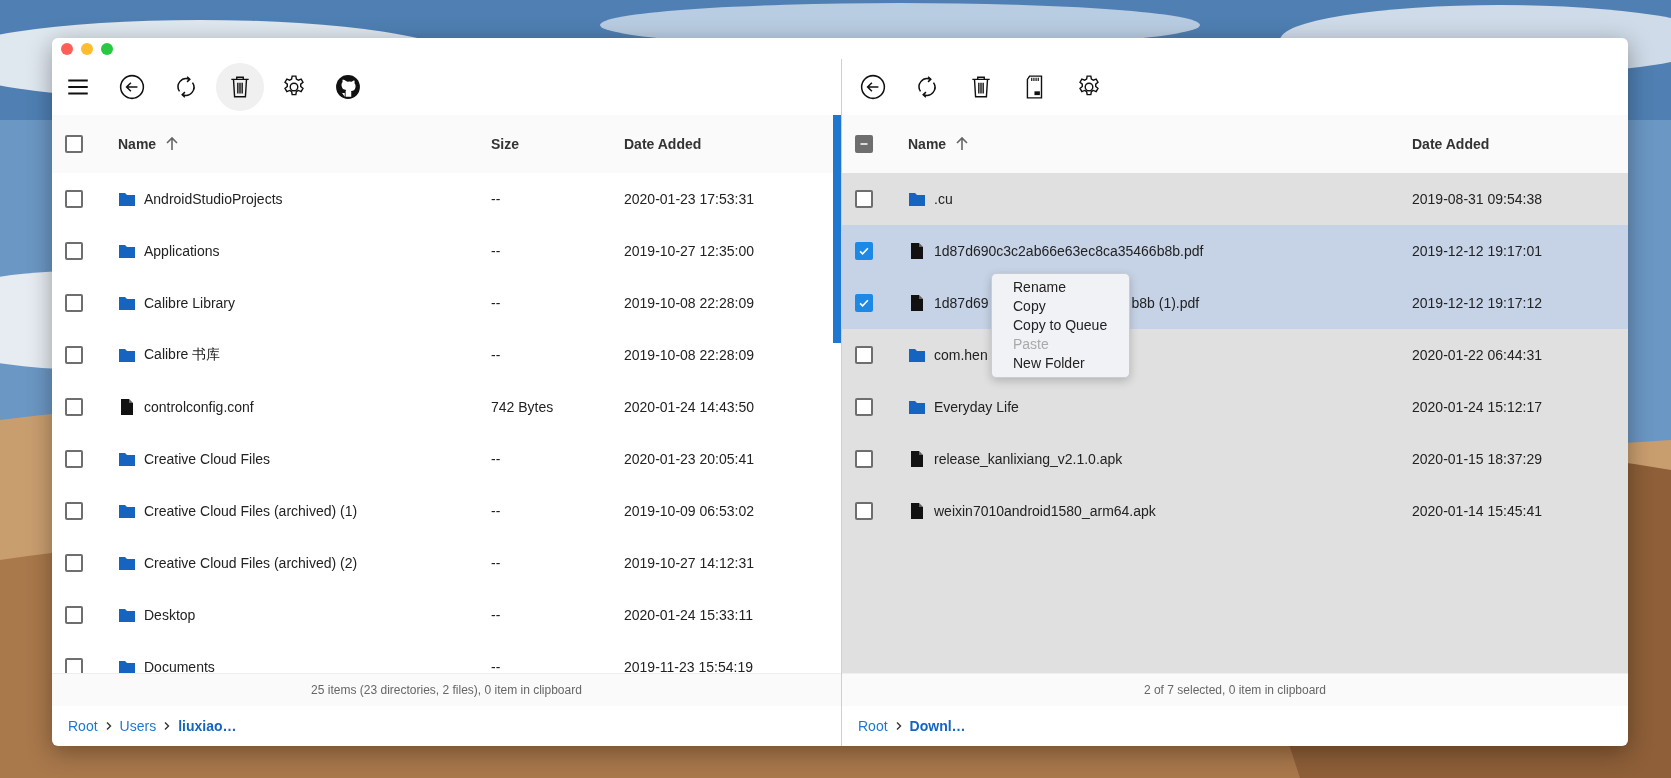 The height and width of the screenshot is (778, 1671). Describe the element at coordinates (689, 407) in the screenshot. I see `date-added: 2020-01-24 14:43:50` at that location.